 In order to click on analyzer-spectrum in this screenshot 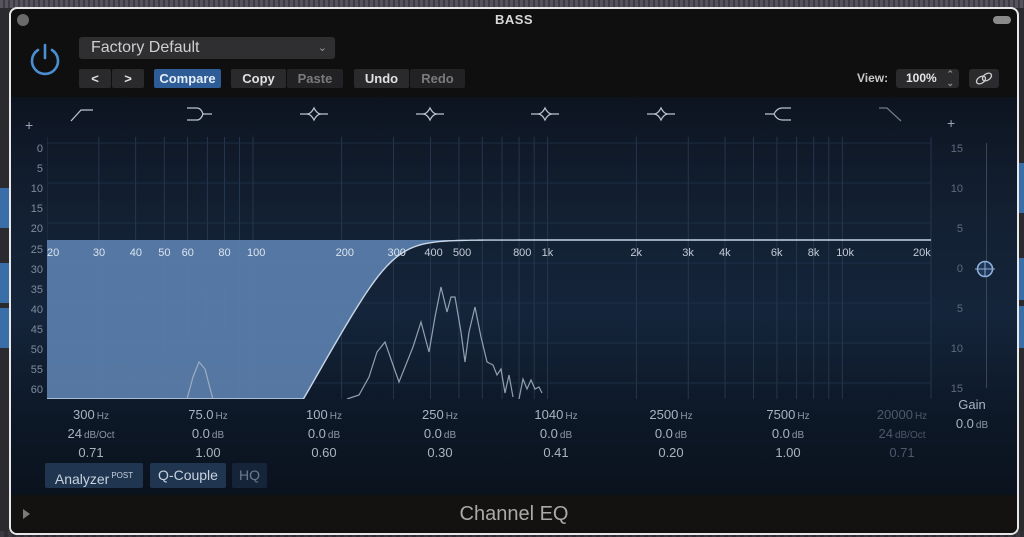, I will do `click(530, 387)`.